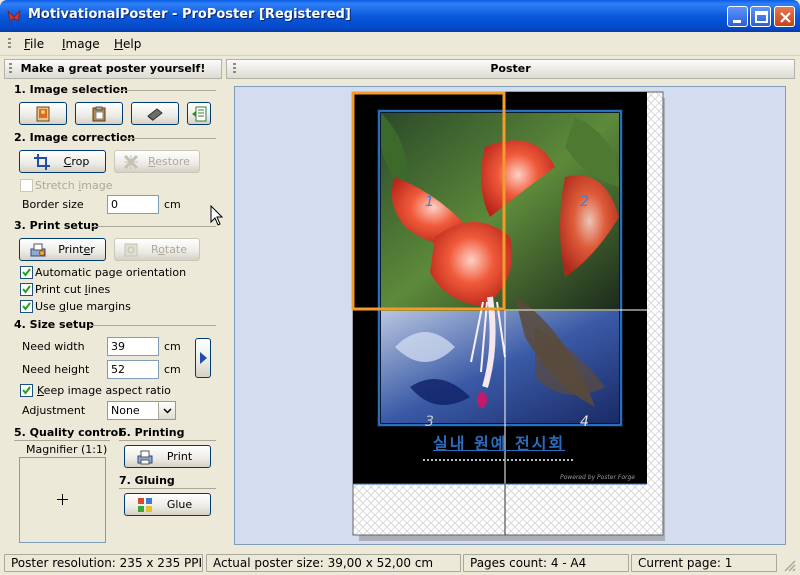 The image size is (800, 575). What do you see at coordinates (62, 161) in the screenshot?
I see `crop-button: Crop` at bounding box center [62, 161].